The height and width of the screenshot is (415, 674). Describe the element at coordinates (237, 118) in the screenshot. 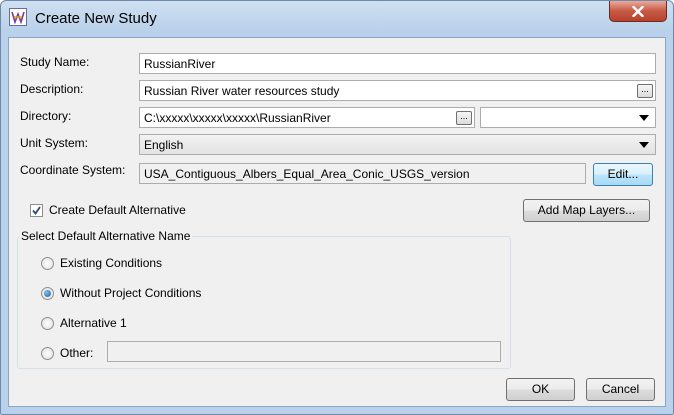

I see `directory-value: C:\xxxxx\xxxxx\xxxxx\RussianRiver` at that location.